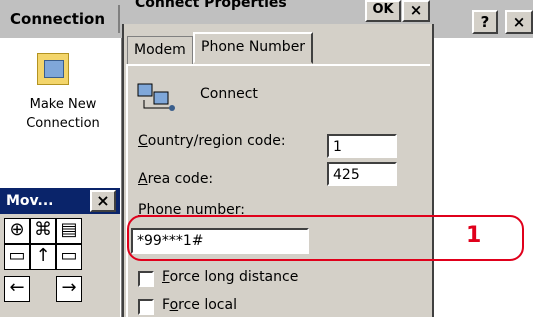  Describe the element at coordinates (253, 48) in the screenshot. I see `tab-phone-number: Phone Number` at that location.